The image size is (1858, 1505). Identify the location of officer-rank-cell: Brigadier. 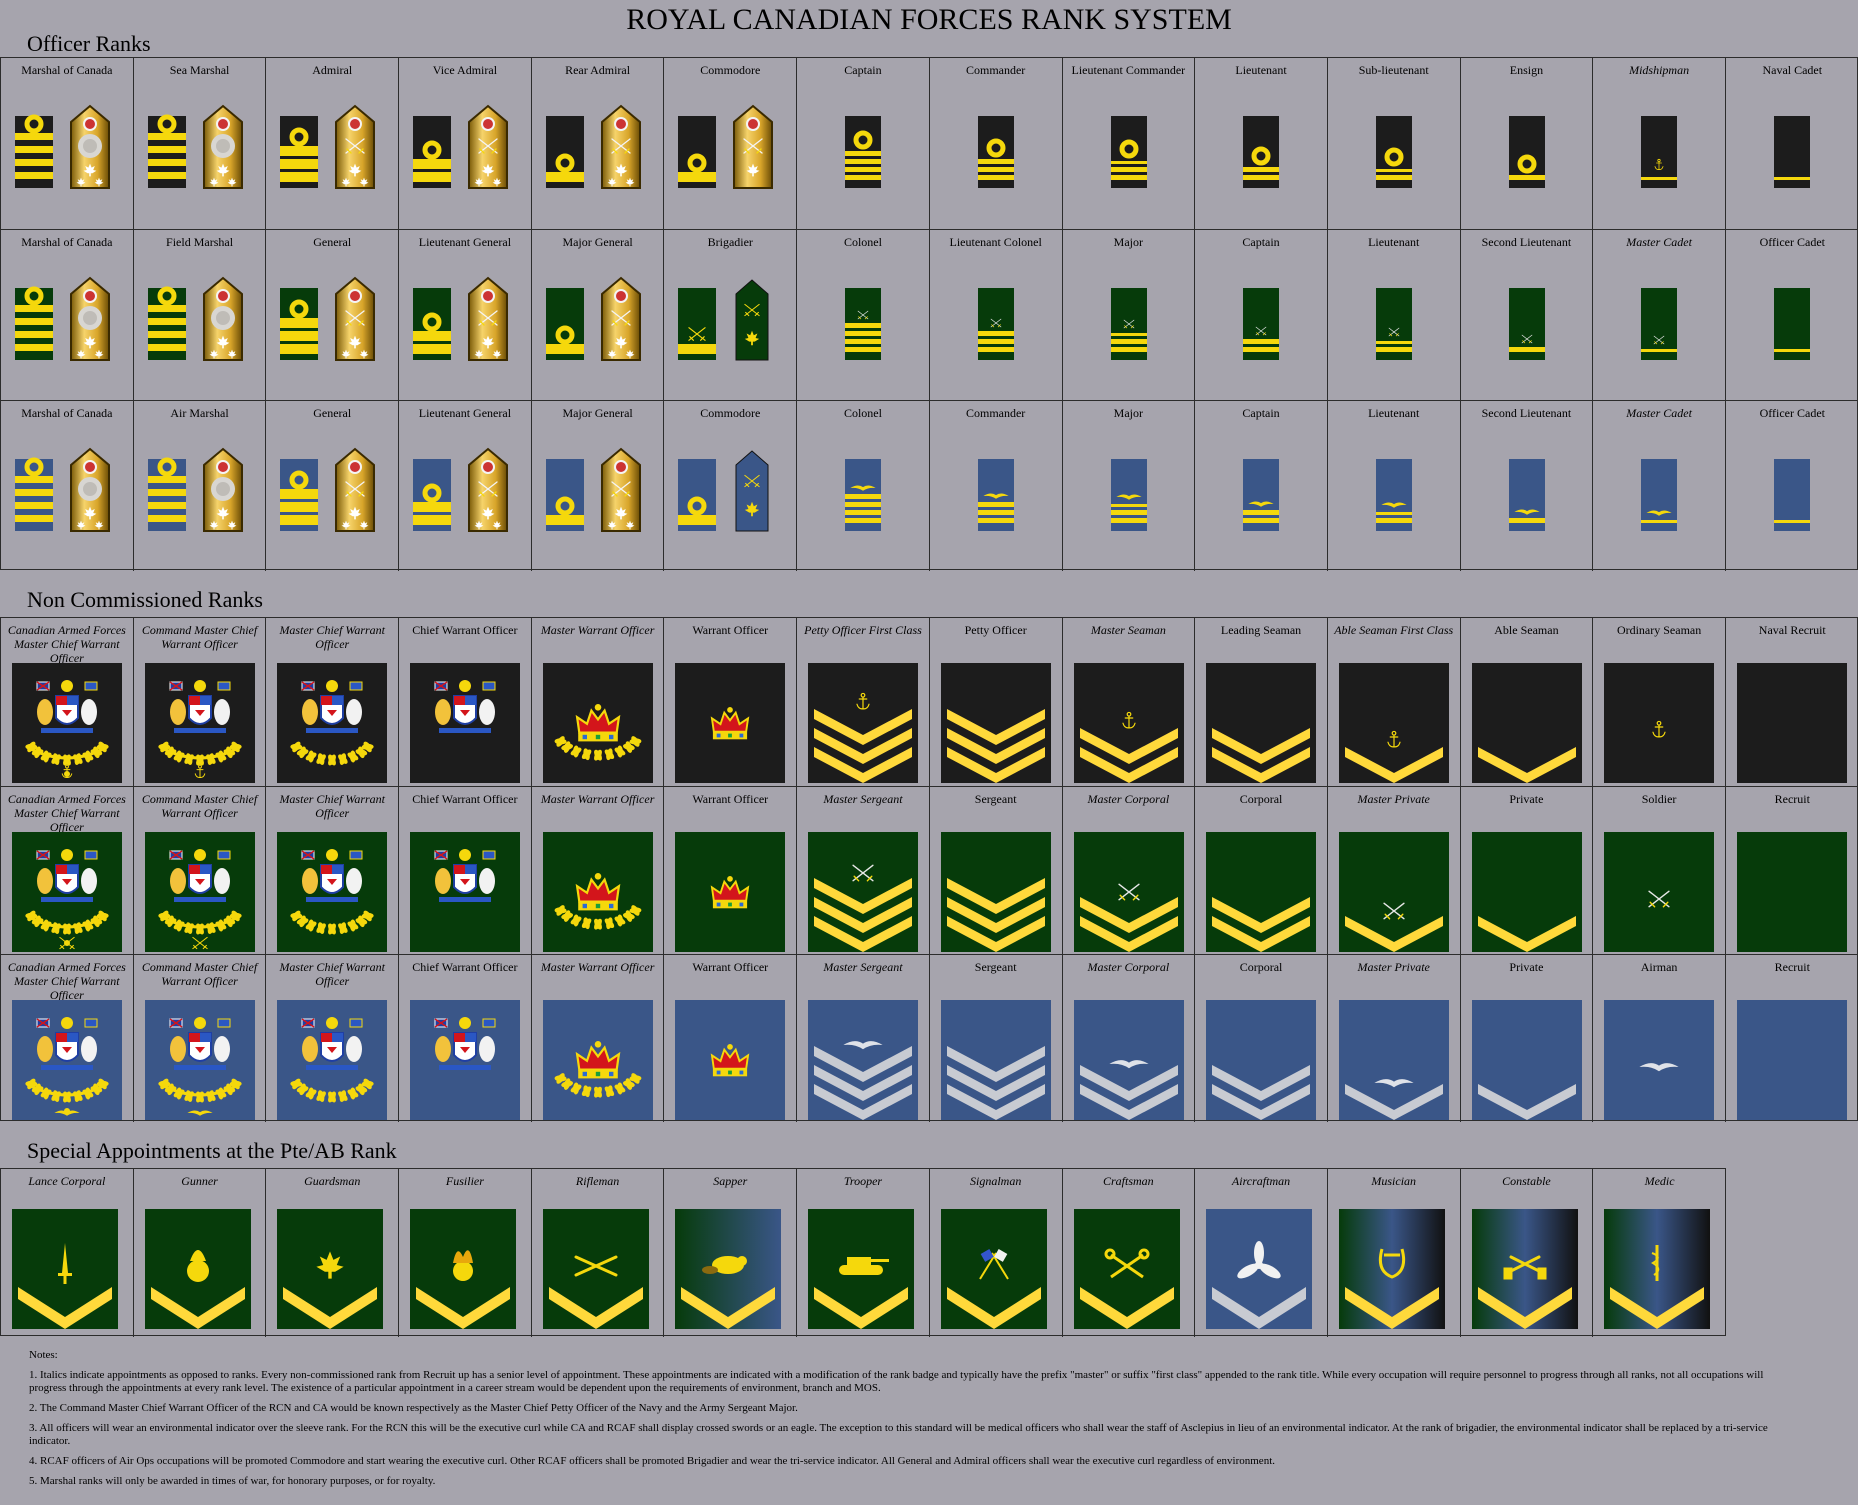
(731, 315).